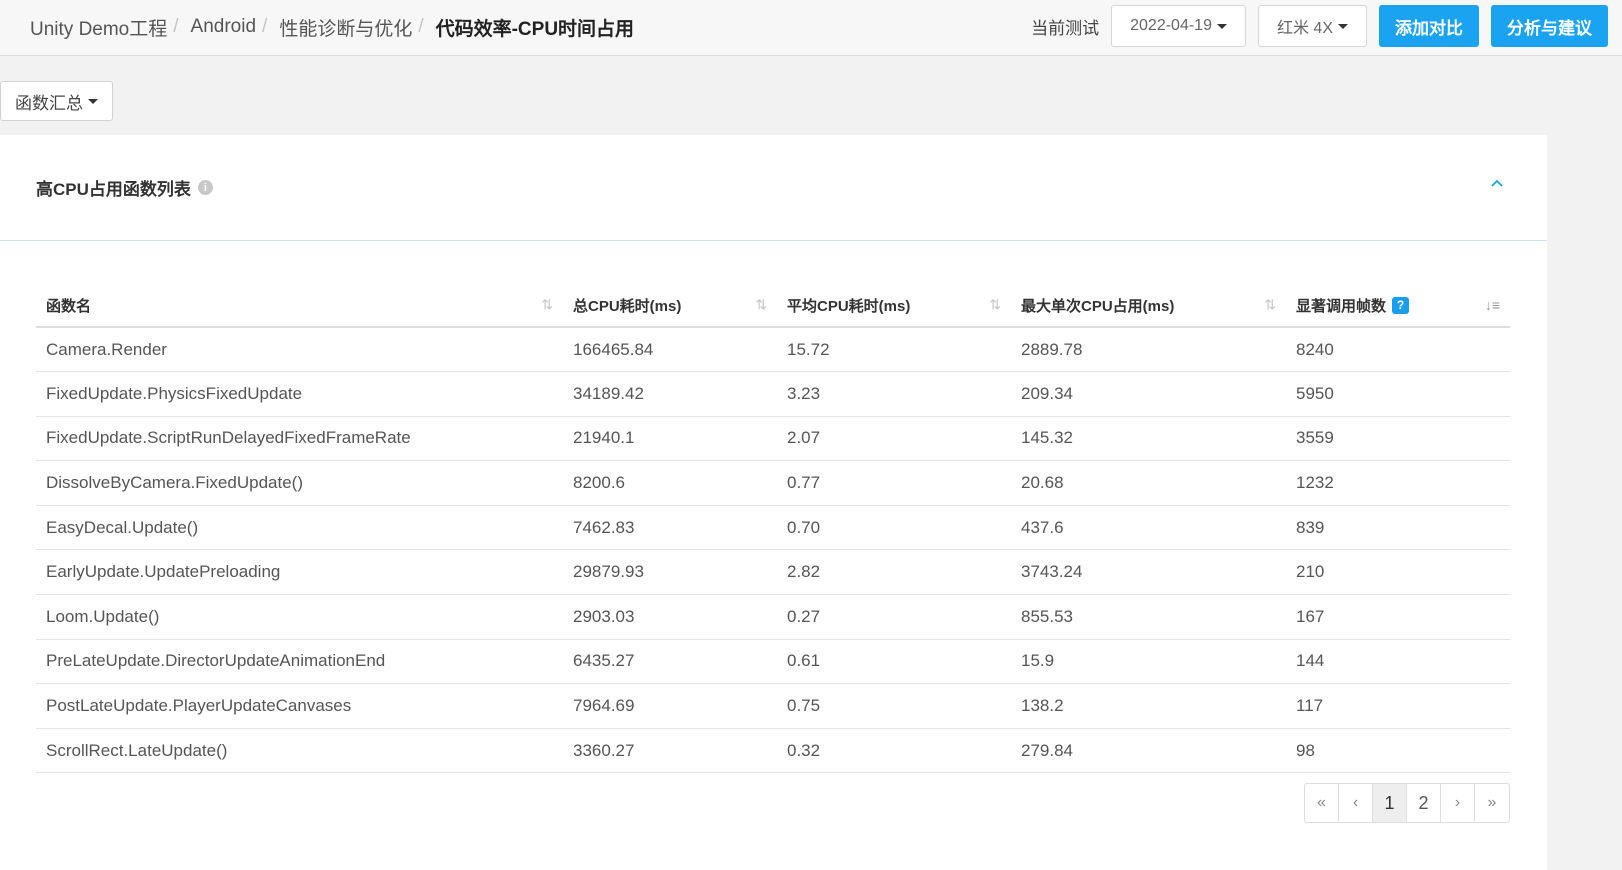 The image size is (1622, 870). I want to click on max-cpu-cell: 279.84, so click(1047, 750).